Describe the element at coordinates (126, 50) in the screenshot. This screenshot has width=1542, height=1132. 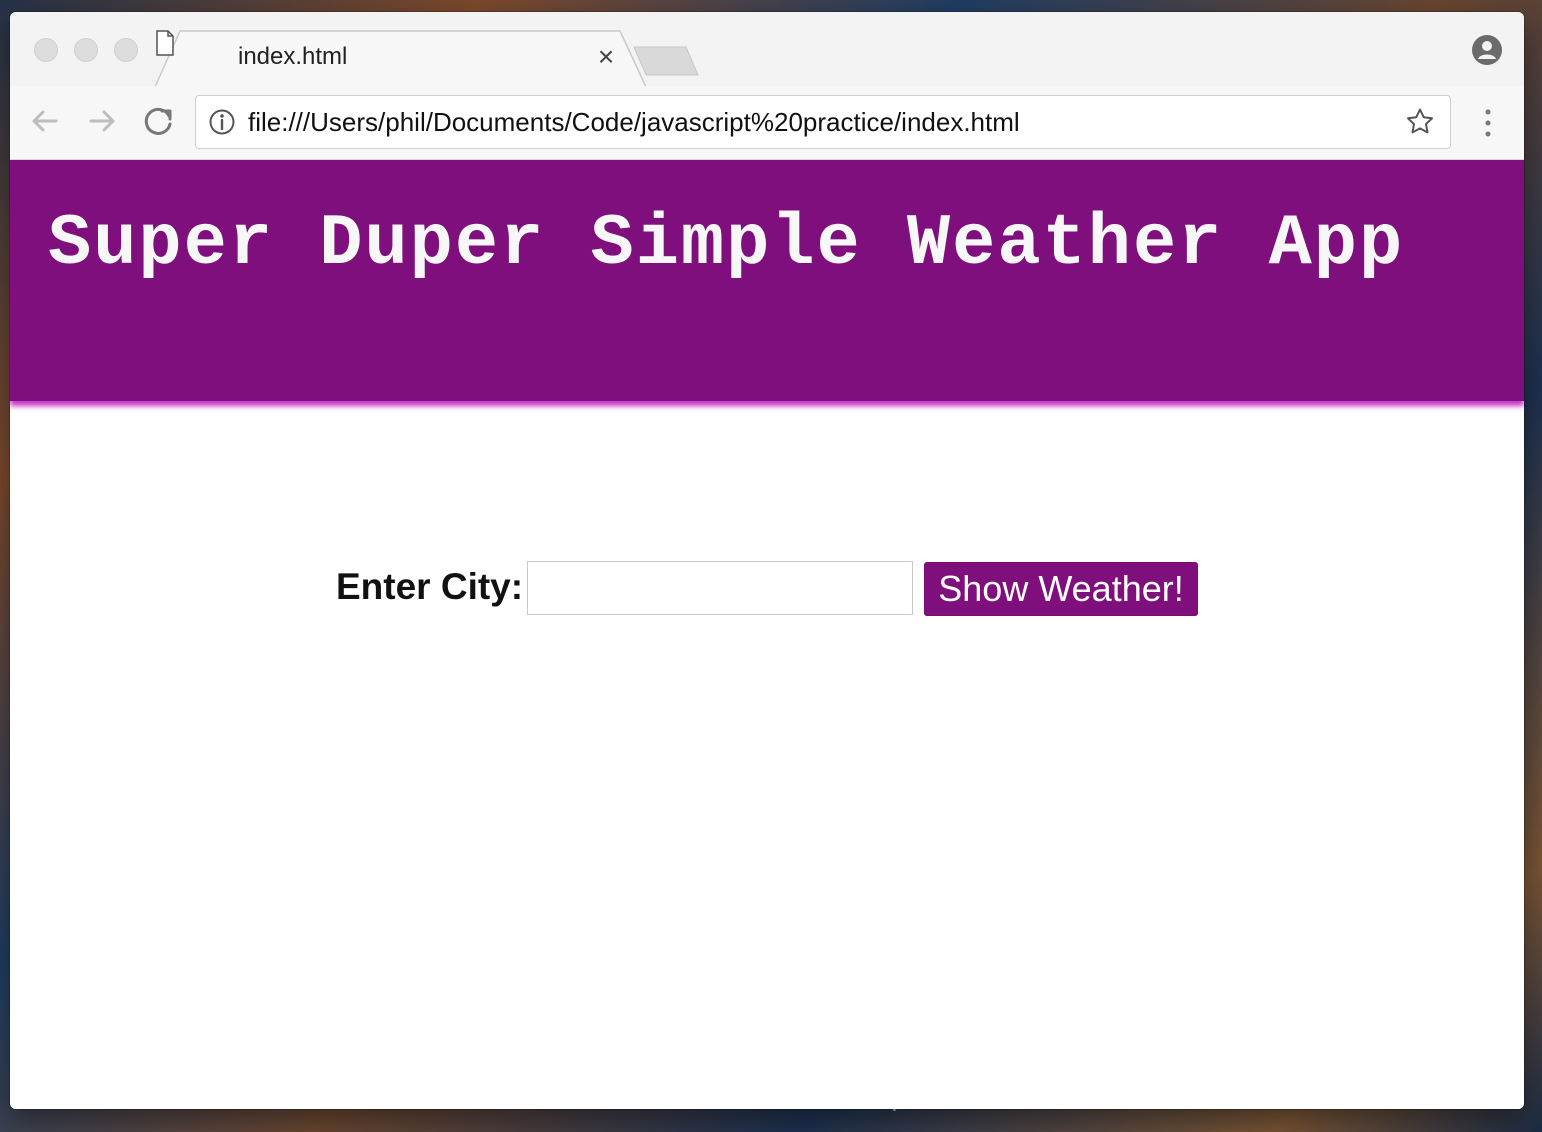
I see `zoom-window-button` at that location.